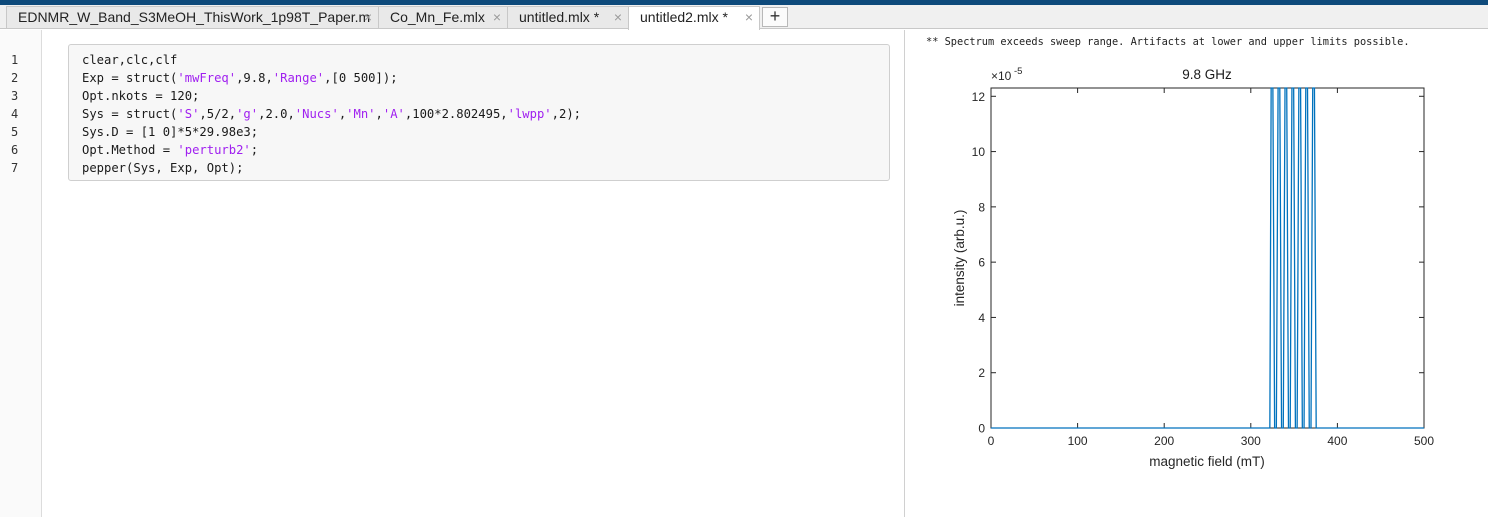 This screenshot has width=1488, height=517. Describe the element at coordinates (981, 429) in the screenshot. I see `y-tick-label: 0` at that location.